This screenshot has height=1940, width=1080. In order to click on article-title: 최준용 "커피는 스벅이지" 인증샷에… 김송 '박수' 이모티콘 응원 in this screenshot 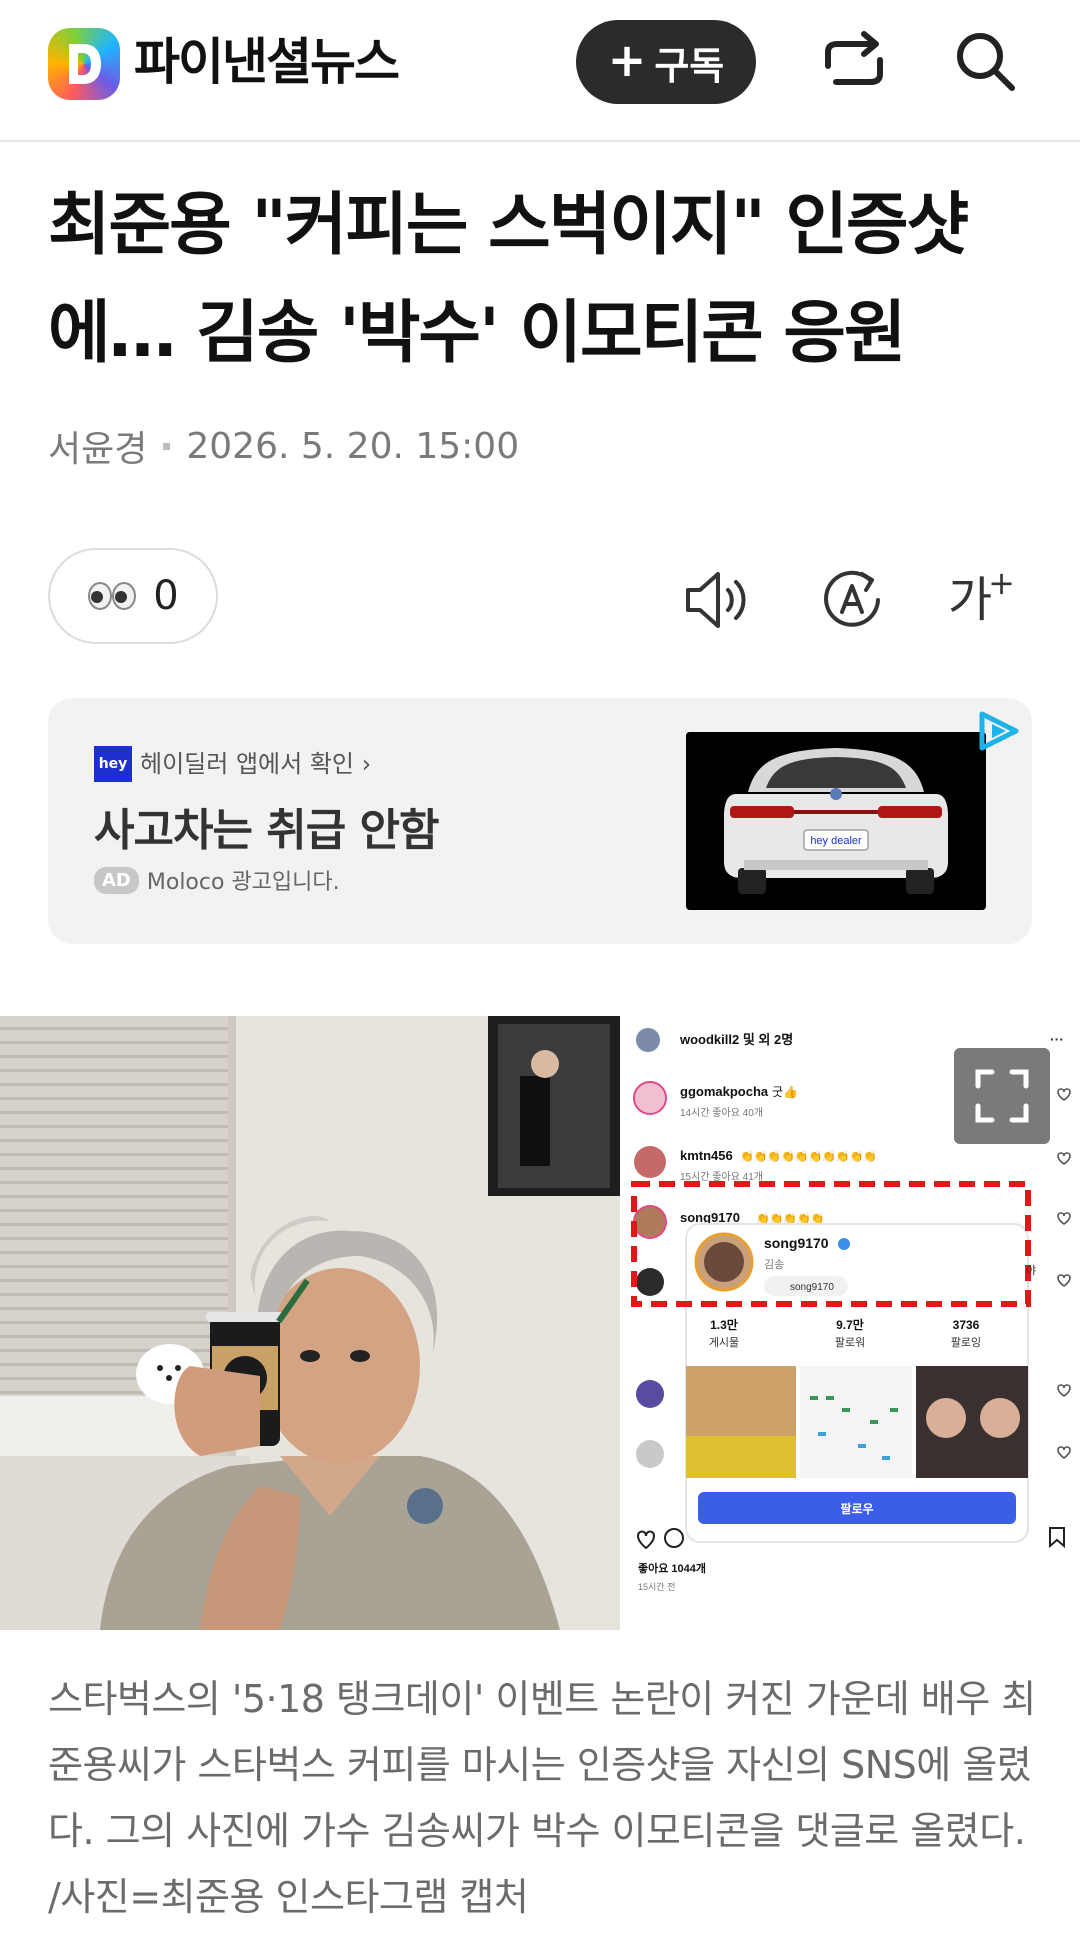, I will do `click(508, 279)`.